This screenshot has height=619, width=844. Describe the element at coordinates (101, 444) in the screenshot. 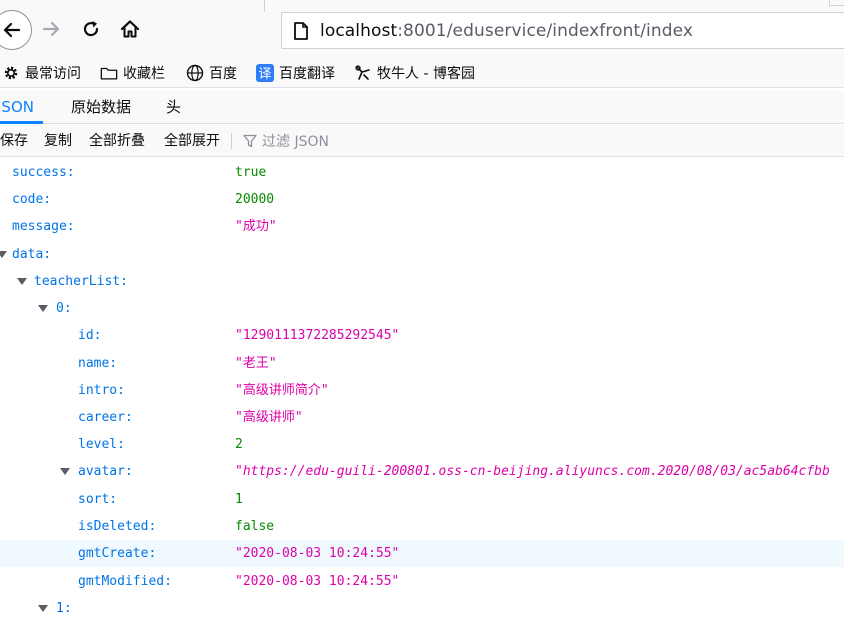

I see `json-key: level:` at that location.